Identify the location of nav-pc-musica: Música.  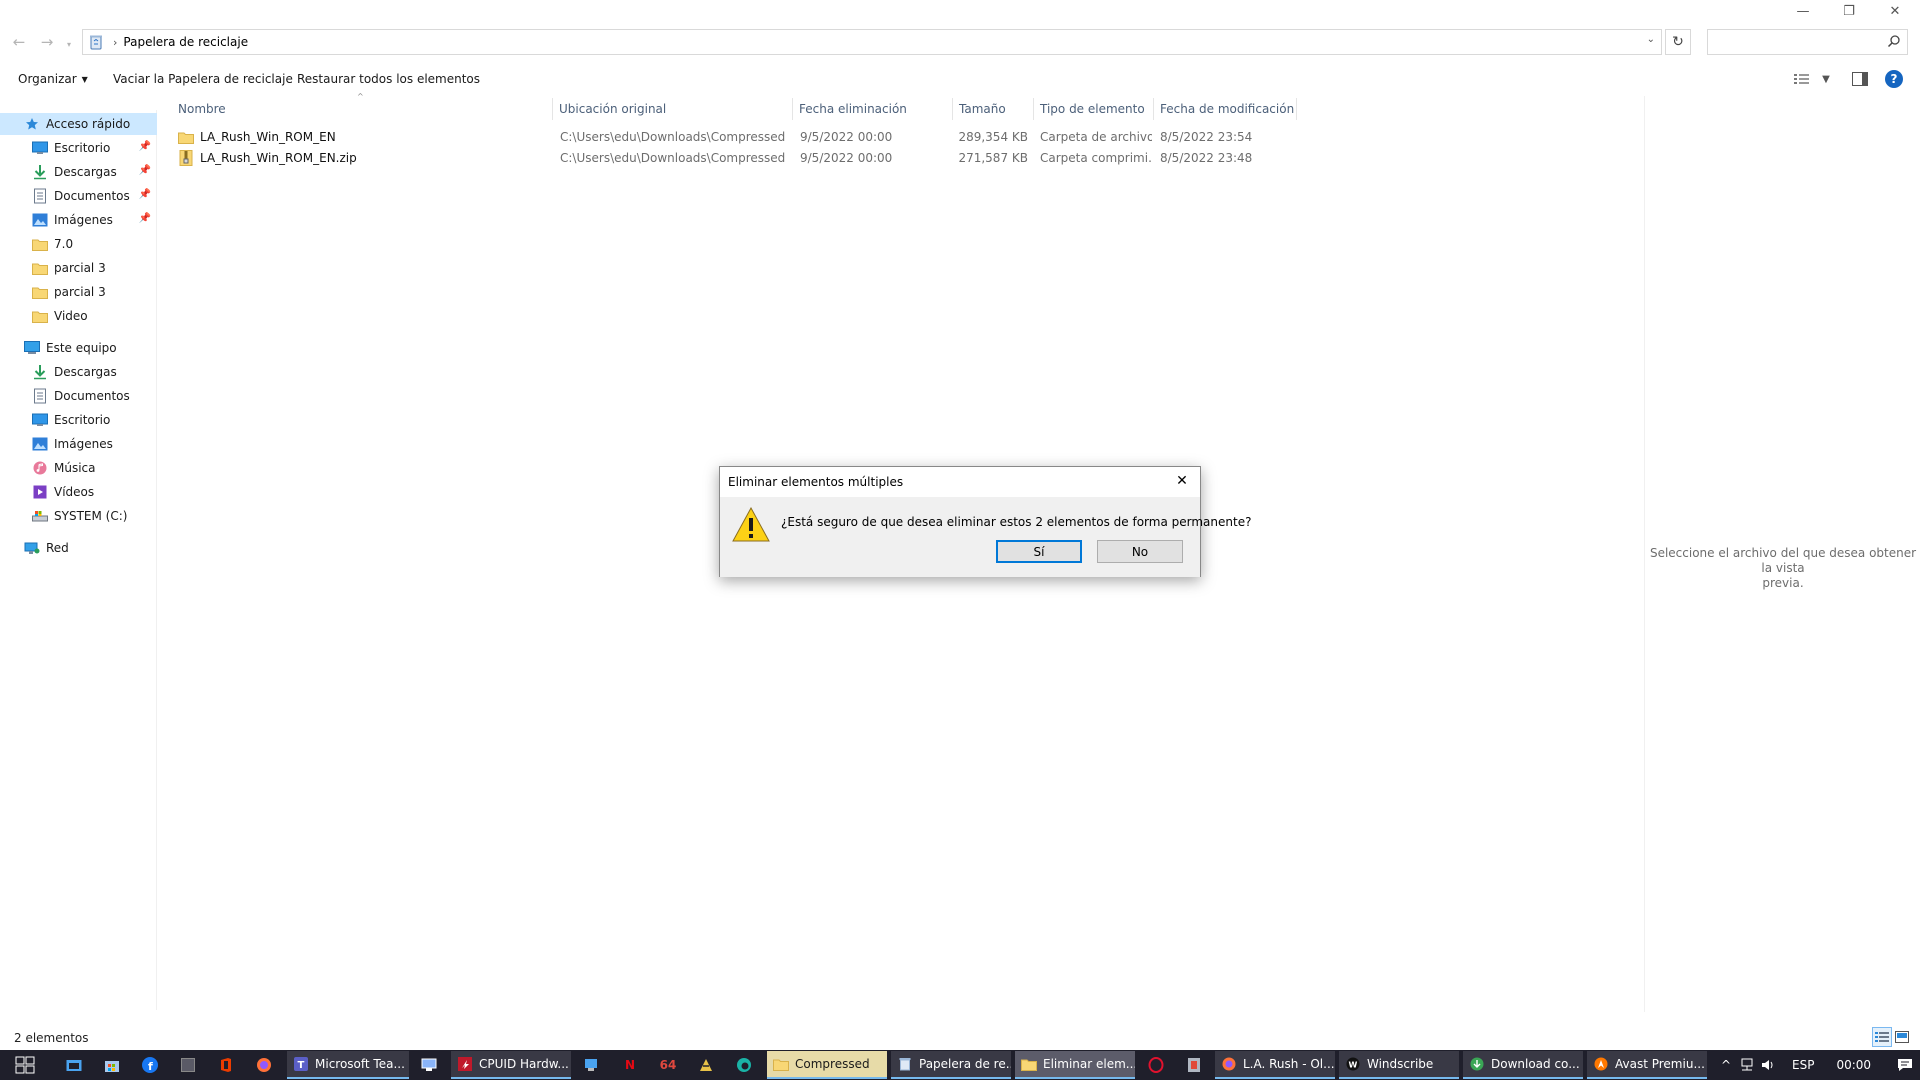
(78, 468).